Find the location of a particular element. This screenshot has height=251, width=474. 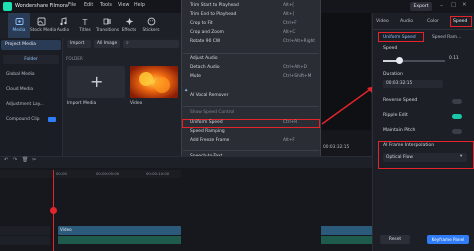

menu-item-ai-vocal-remover: AI Vocal Remover is located at coordinates (209, 95).